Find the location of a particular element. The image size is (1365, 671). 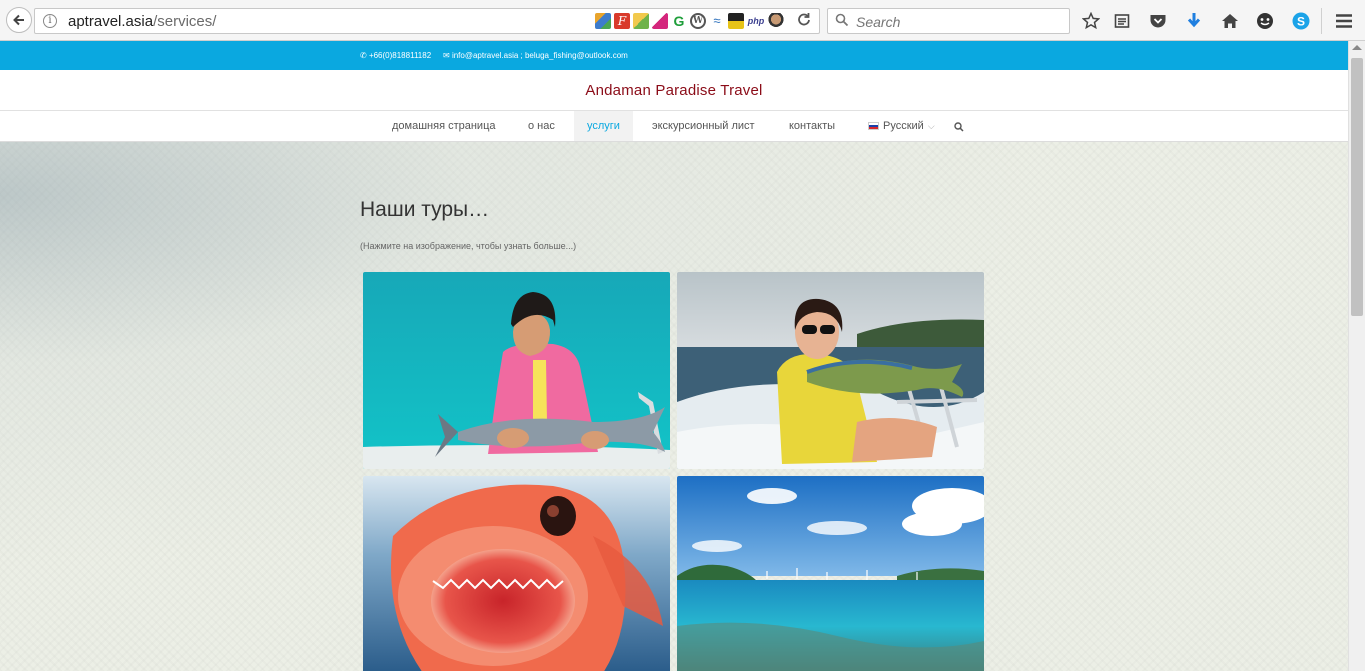

language-label: Русский is located at coordinates (903, 126).